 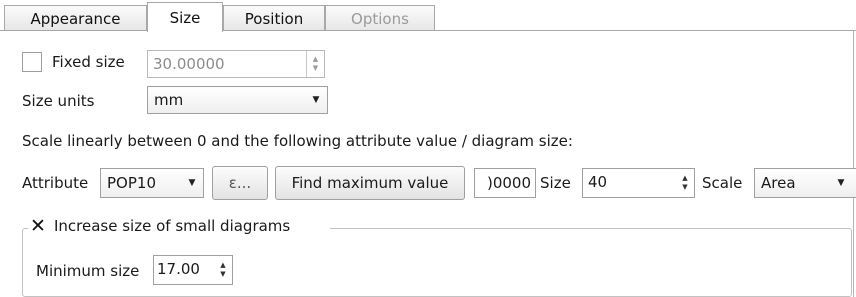 What do you see at coordinates (88, 62) in the screenshot?
I see `fixed-size-label: Fixed size` at bounding box center [88, 62].